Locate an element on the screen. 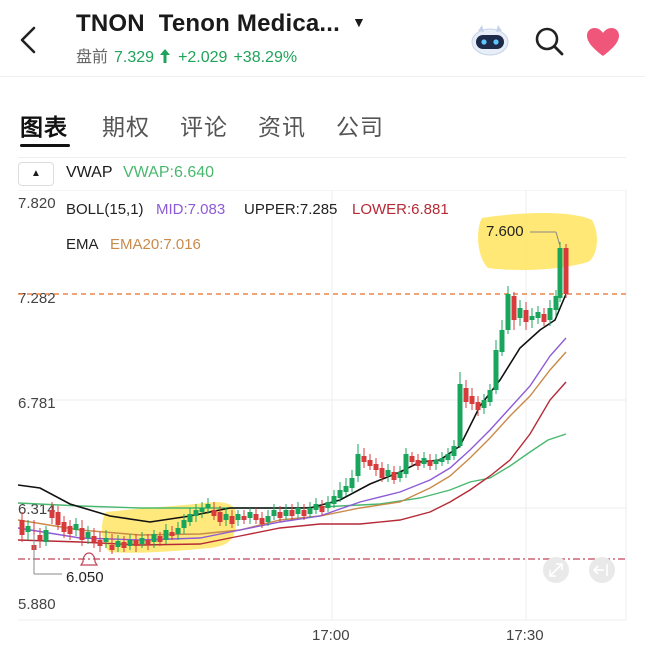  header-divider is located at coordinates (322, 76).